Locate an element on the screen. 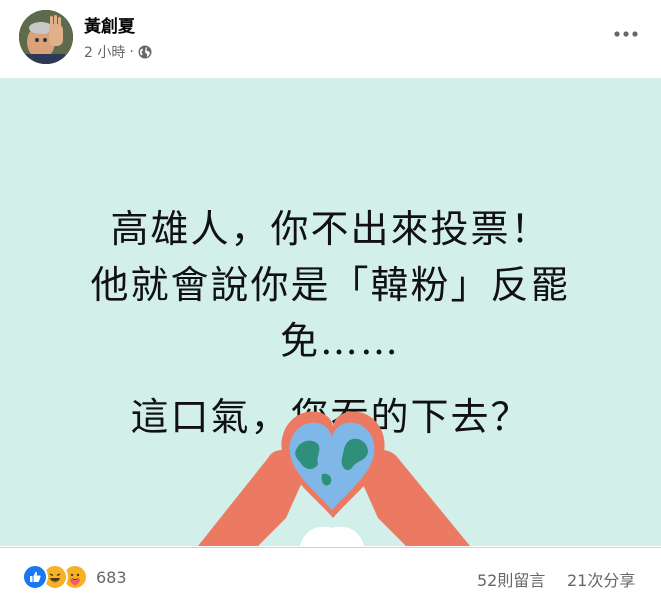 Image resolution: width=661 pixels, height=601 pixels. author-name: 黃創夏 is located at coordinates (109, 24).